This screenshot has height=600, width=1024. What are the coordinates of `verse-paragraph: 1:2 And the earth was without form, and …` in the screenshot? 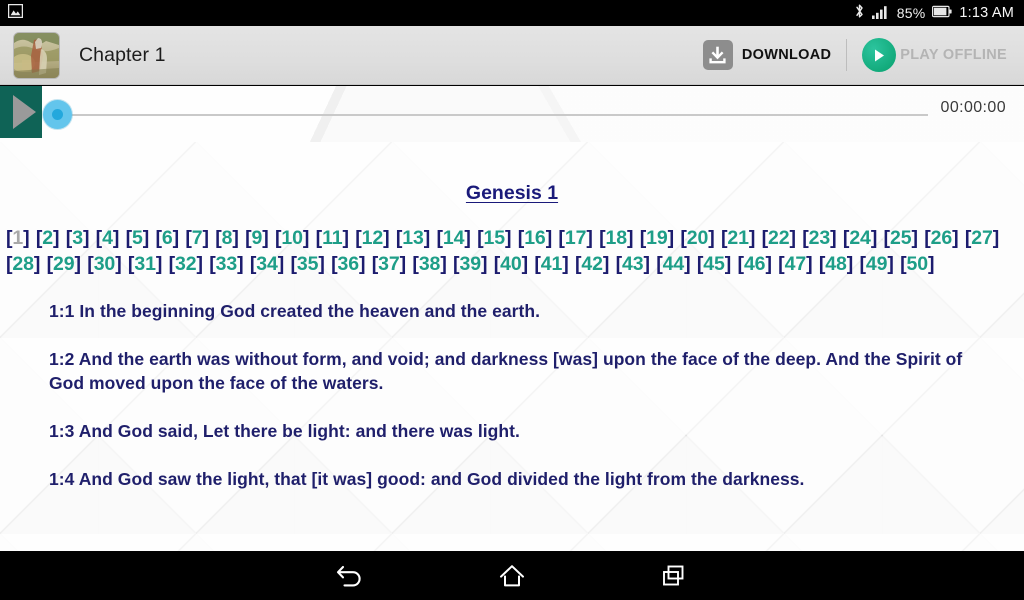 It's located at (521, 371).